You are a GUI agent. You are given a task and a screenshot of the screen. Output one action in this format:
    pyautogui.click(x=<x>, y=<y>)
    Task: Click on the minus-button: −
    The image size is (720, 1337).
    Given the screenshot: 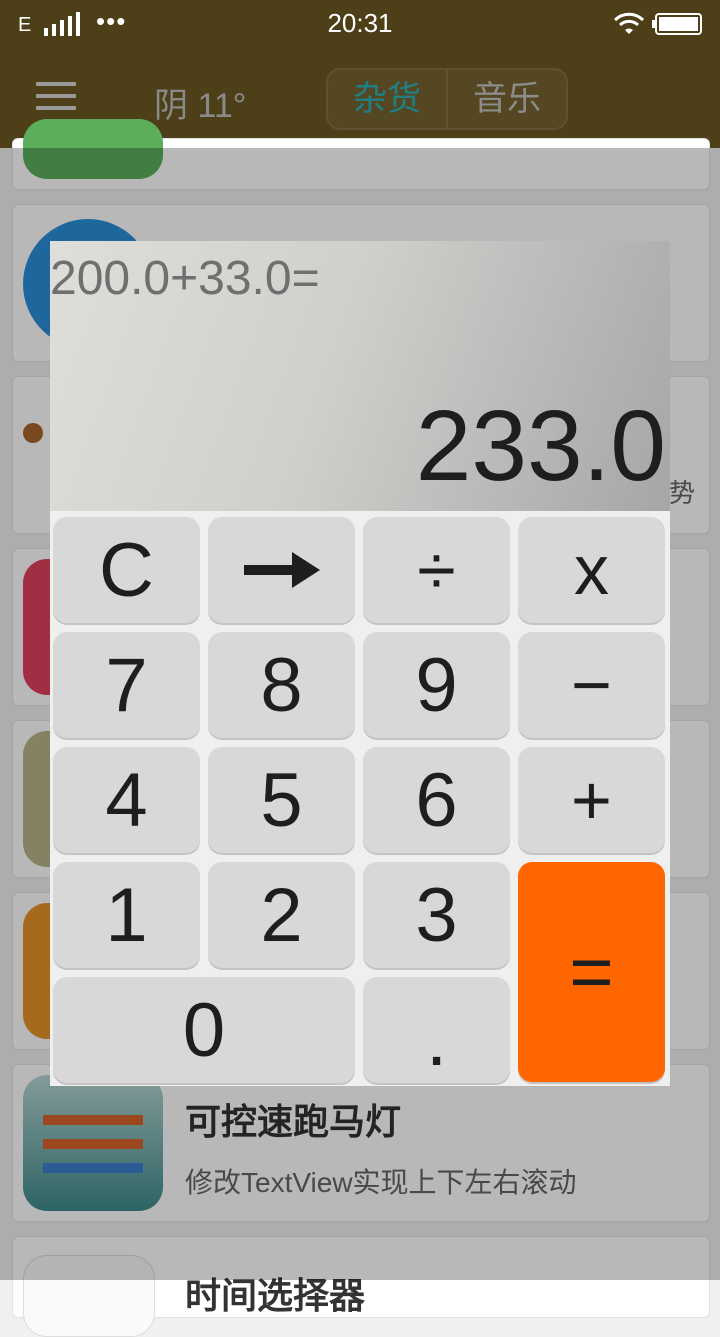 What is the action you would take?
    pyautogui.click(x=591, y=685)
    